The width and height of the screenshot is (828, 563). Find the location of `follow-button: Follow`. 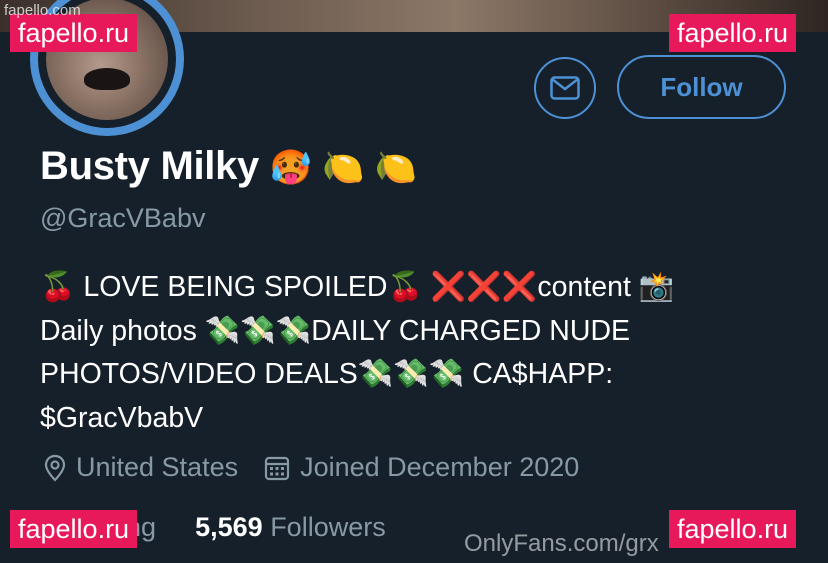

follow-button: Follow is located at coordinates (701, 87).